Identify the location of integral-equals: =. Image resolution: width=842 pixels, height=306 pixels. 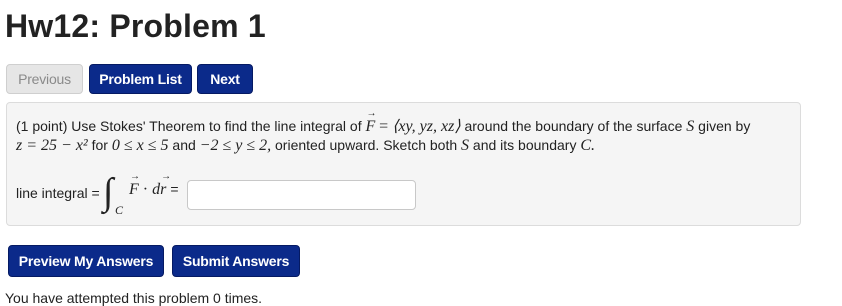
(174, 189).